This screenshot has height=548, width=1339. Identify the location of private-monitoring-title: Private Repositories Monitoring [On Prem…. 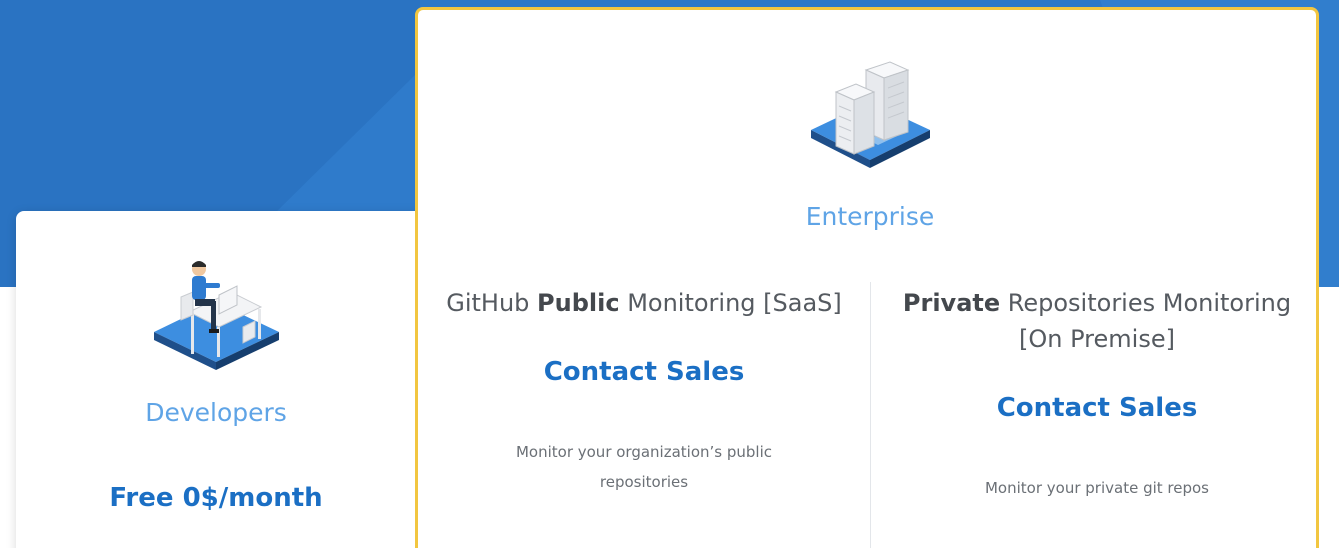
(1097, 321).